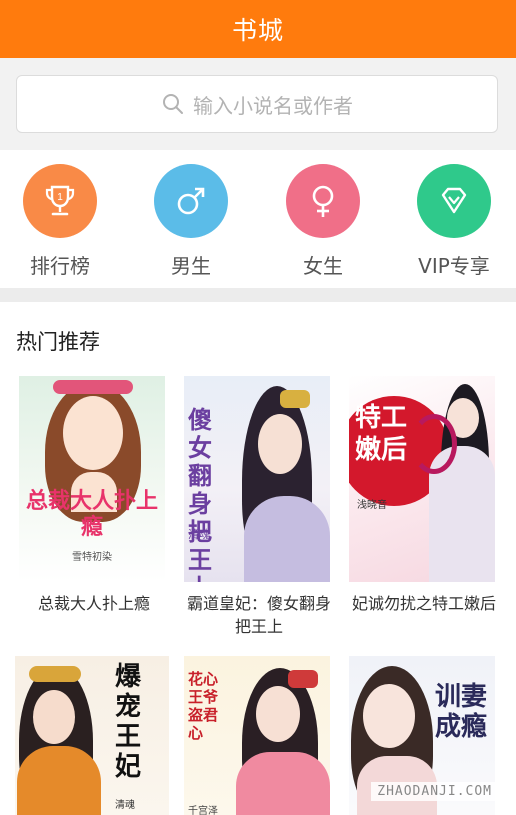 This screenshot has width=516, height=815. What do you see at coordinates (191, 266) in the screenshot?
I see `category-label: 男生` at bounding box center [191, 266].